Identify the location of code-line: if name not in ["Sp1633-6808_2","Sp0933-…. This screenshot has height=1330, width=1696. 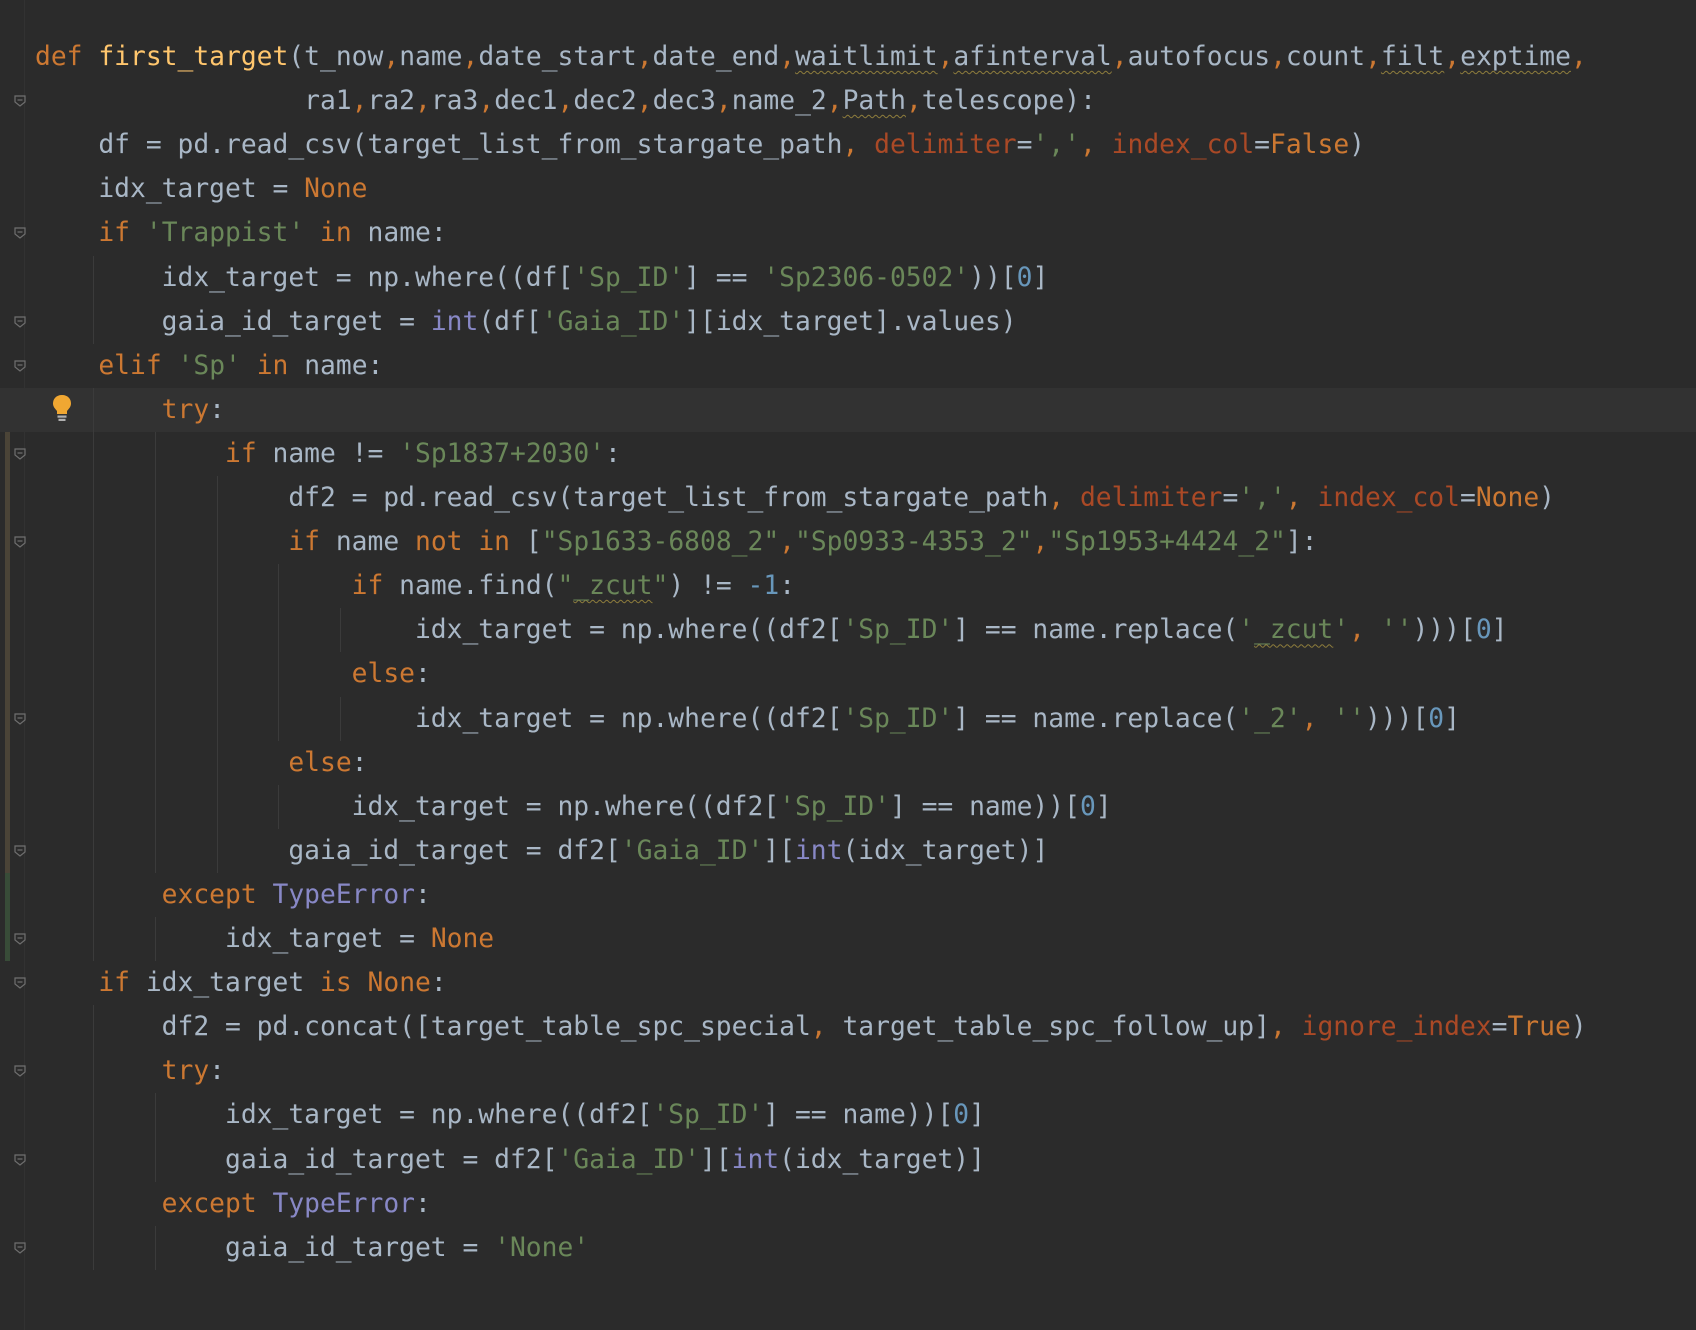
(676, 542).